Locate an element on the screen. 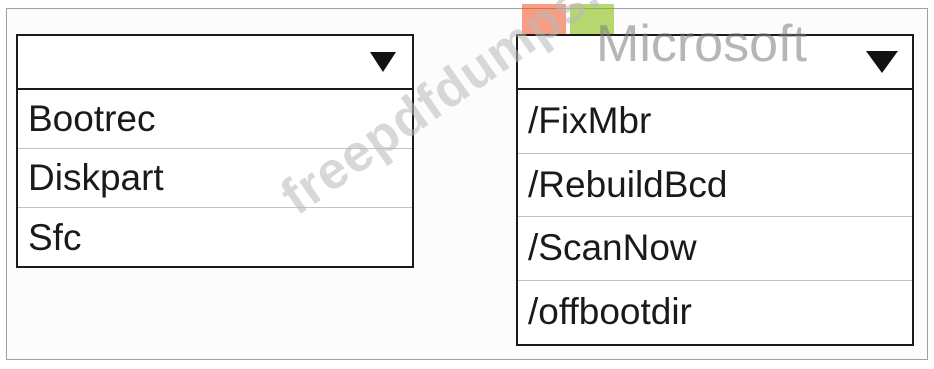 The width and height of the screenshot is (934, 369). option-rebuildbcd: /RebuildBcd is located at coordinates (715, 185).